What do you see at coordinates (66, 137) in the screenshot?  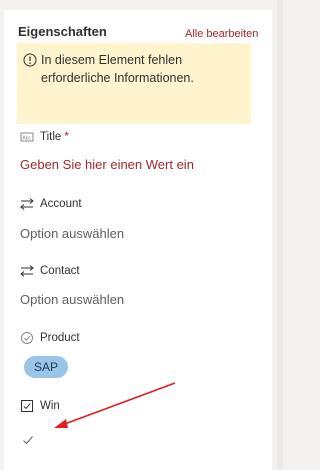 I see `required-marker: *` at bounding box center [66, 137].